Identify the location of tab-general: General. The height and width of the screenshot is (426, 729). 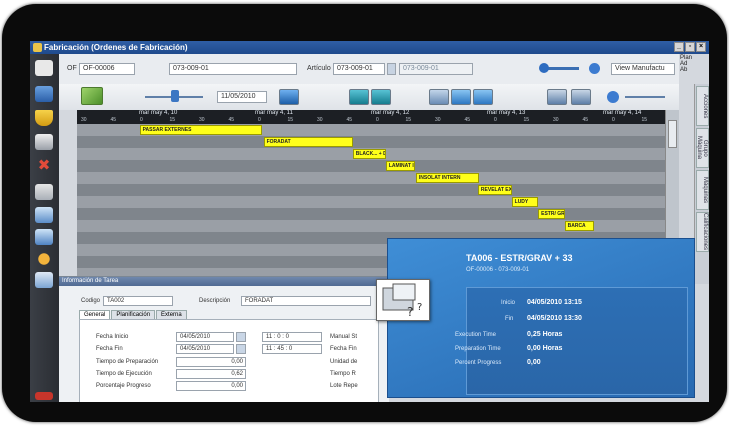
(95, 314).